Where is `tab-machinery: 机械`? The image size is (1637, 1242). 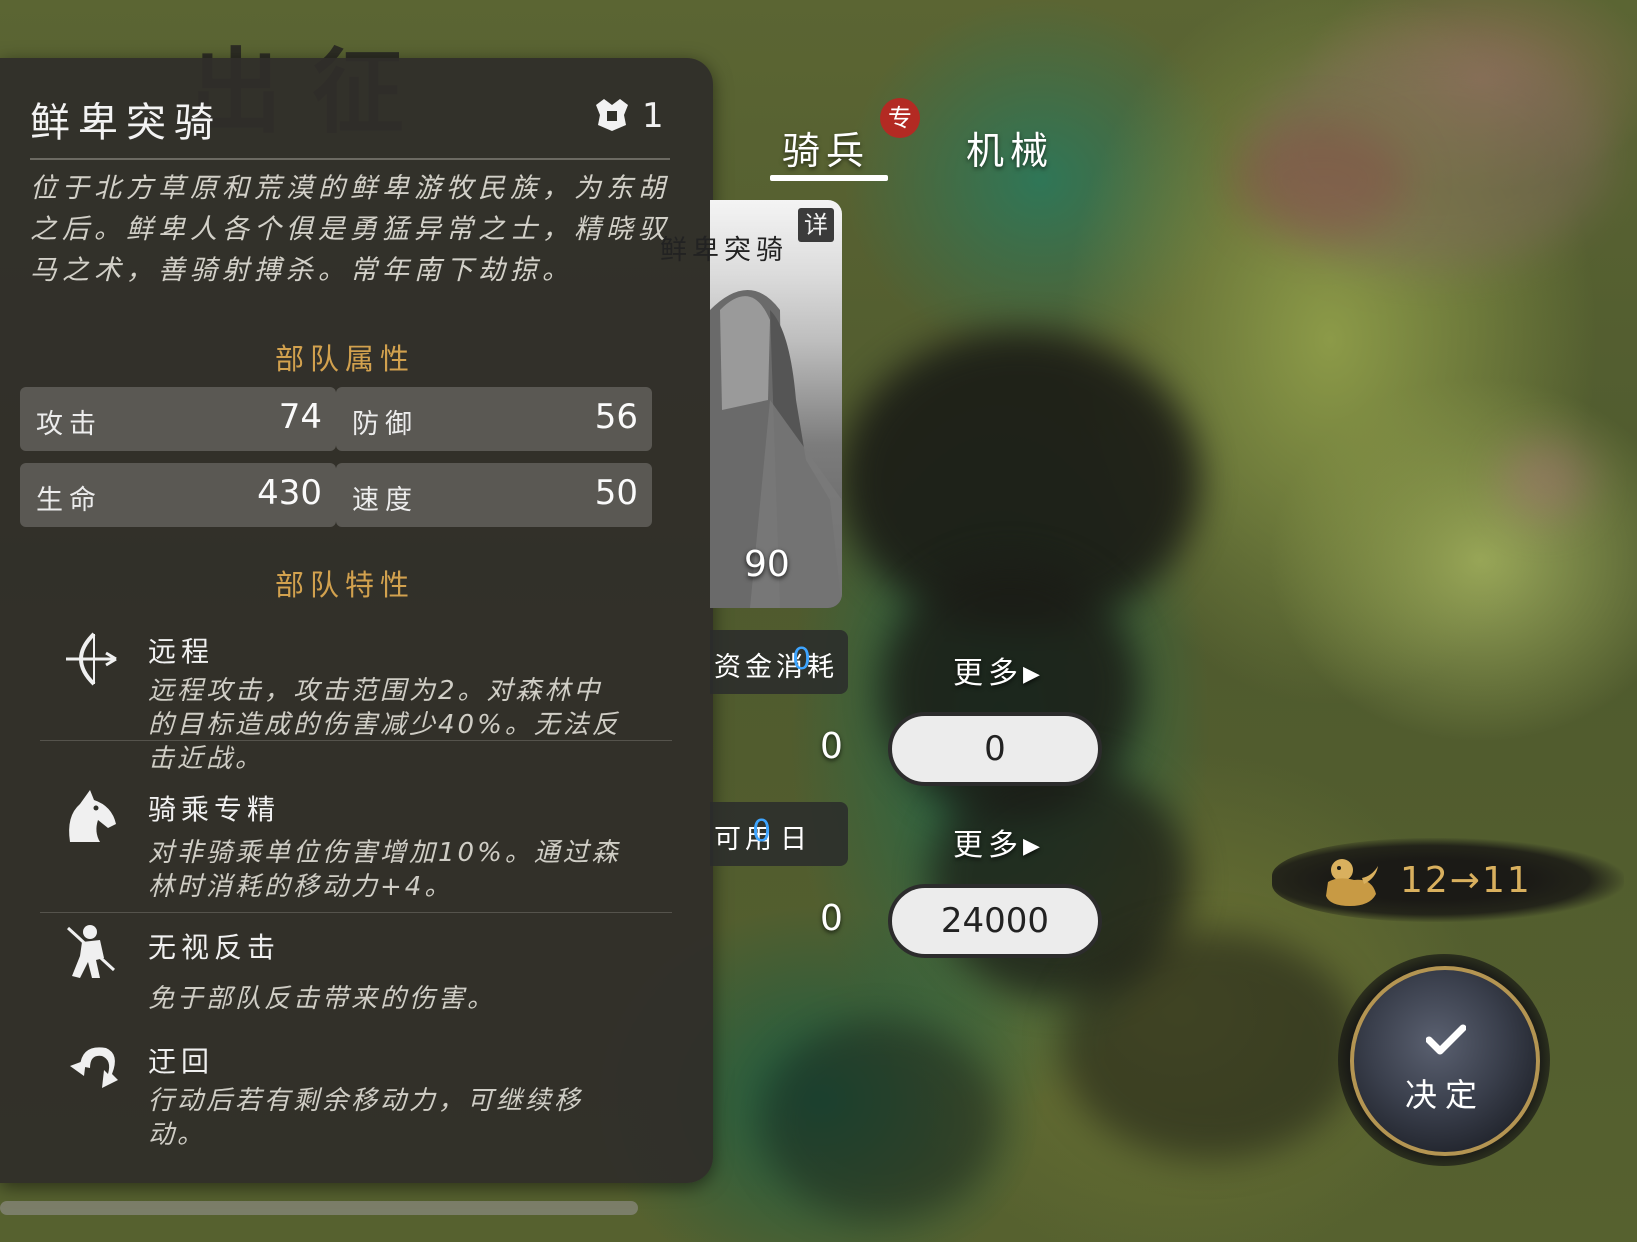 tab-machinery: 机械 is located at coordinates (1010, 147).